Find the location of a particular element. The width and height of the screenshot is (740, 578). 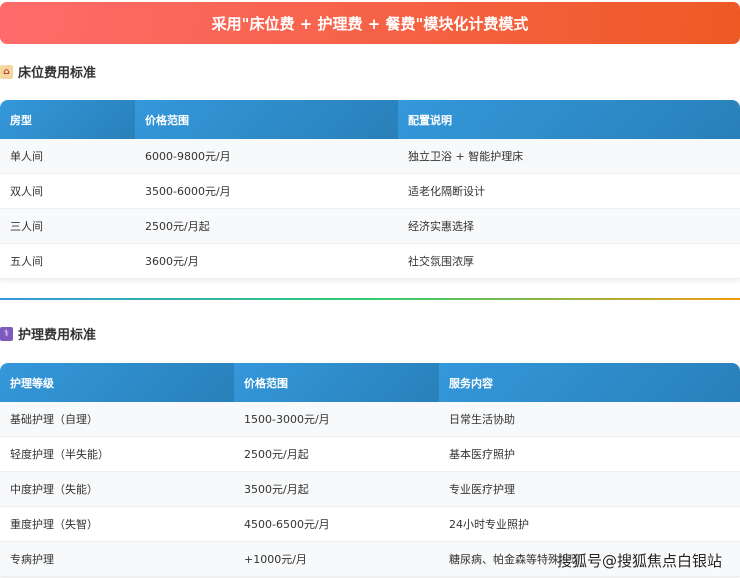

table-cell: 社交氛围浓厚 is located at coordinates (441, 261).